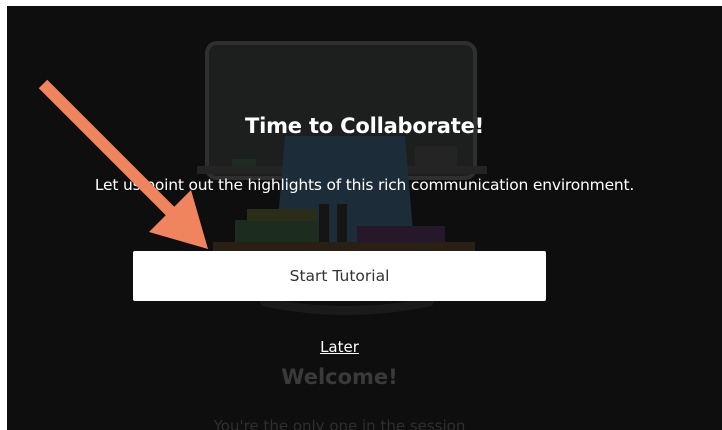 This screenshot has height=430, width=722. What do you see at coordinates (339, 276) in the screenshot?
I see `start-tutorial-button: Start Tutorial` at bounding box center [339, 276].